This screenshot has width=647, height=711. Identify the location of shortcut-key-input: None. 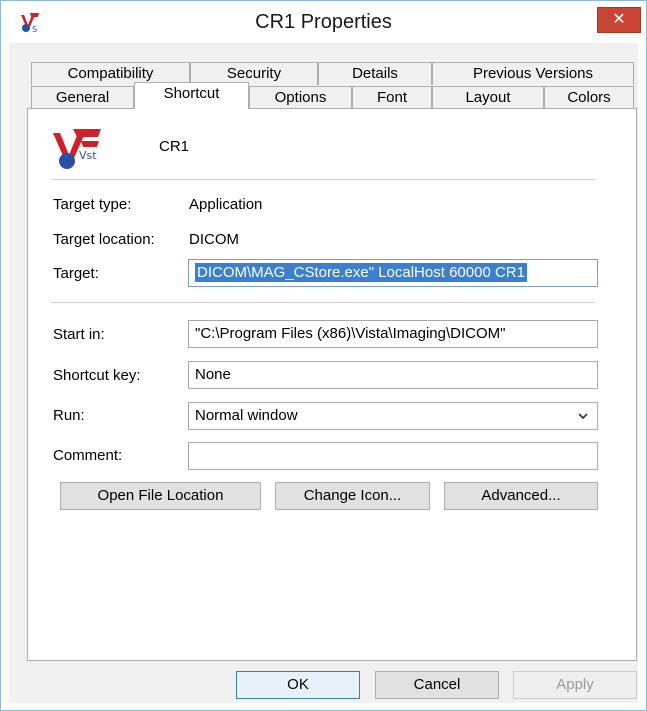
(393, 375).